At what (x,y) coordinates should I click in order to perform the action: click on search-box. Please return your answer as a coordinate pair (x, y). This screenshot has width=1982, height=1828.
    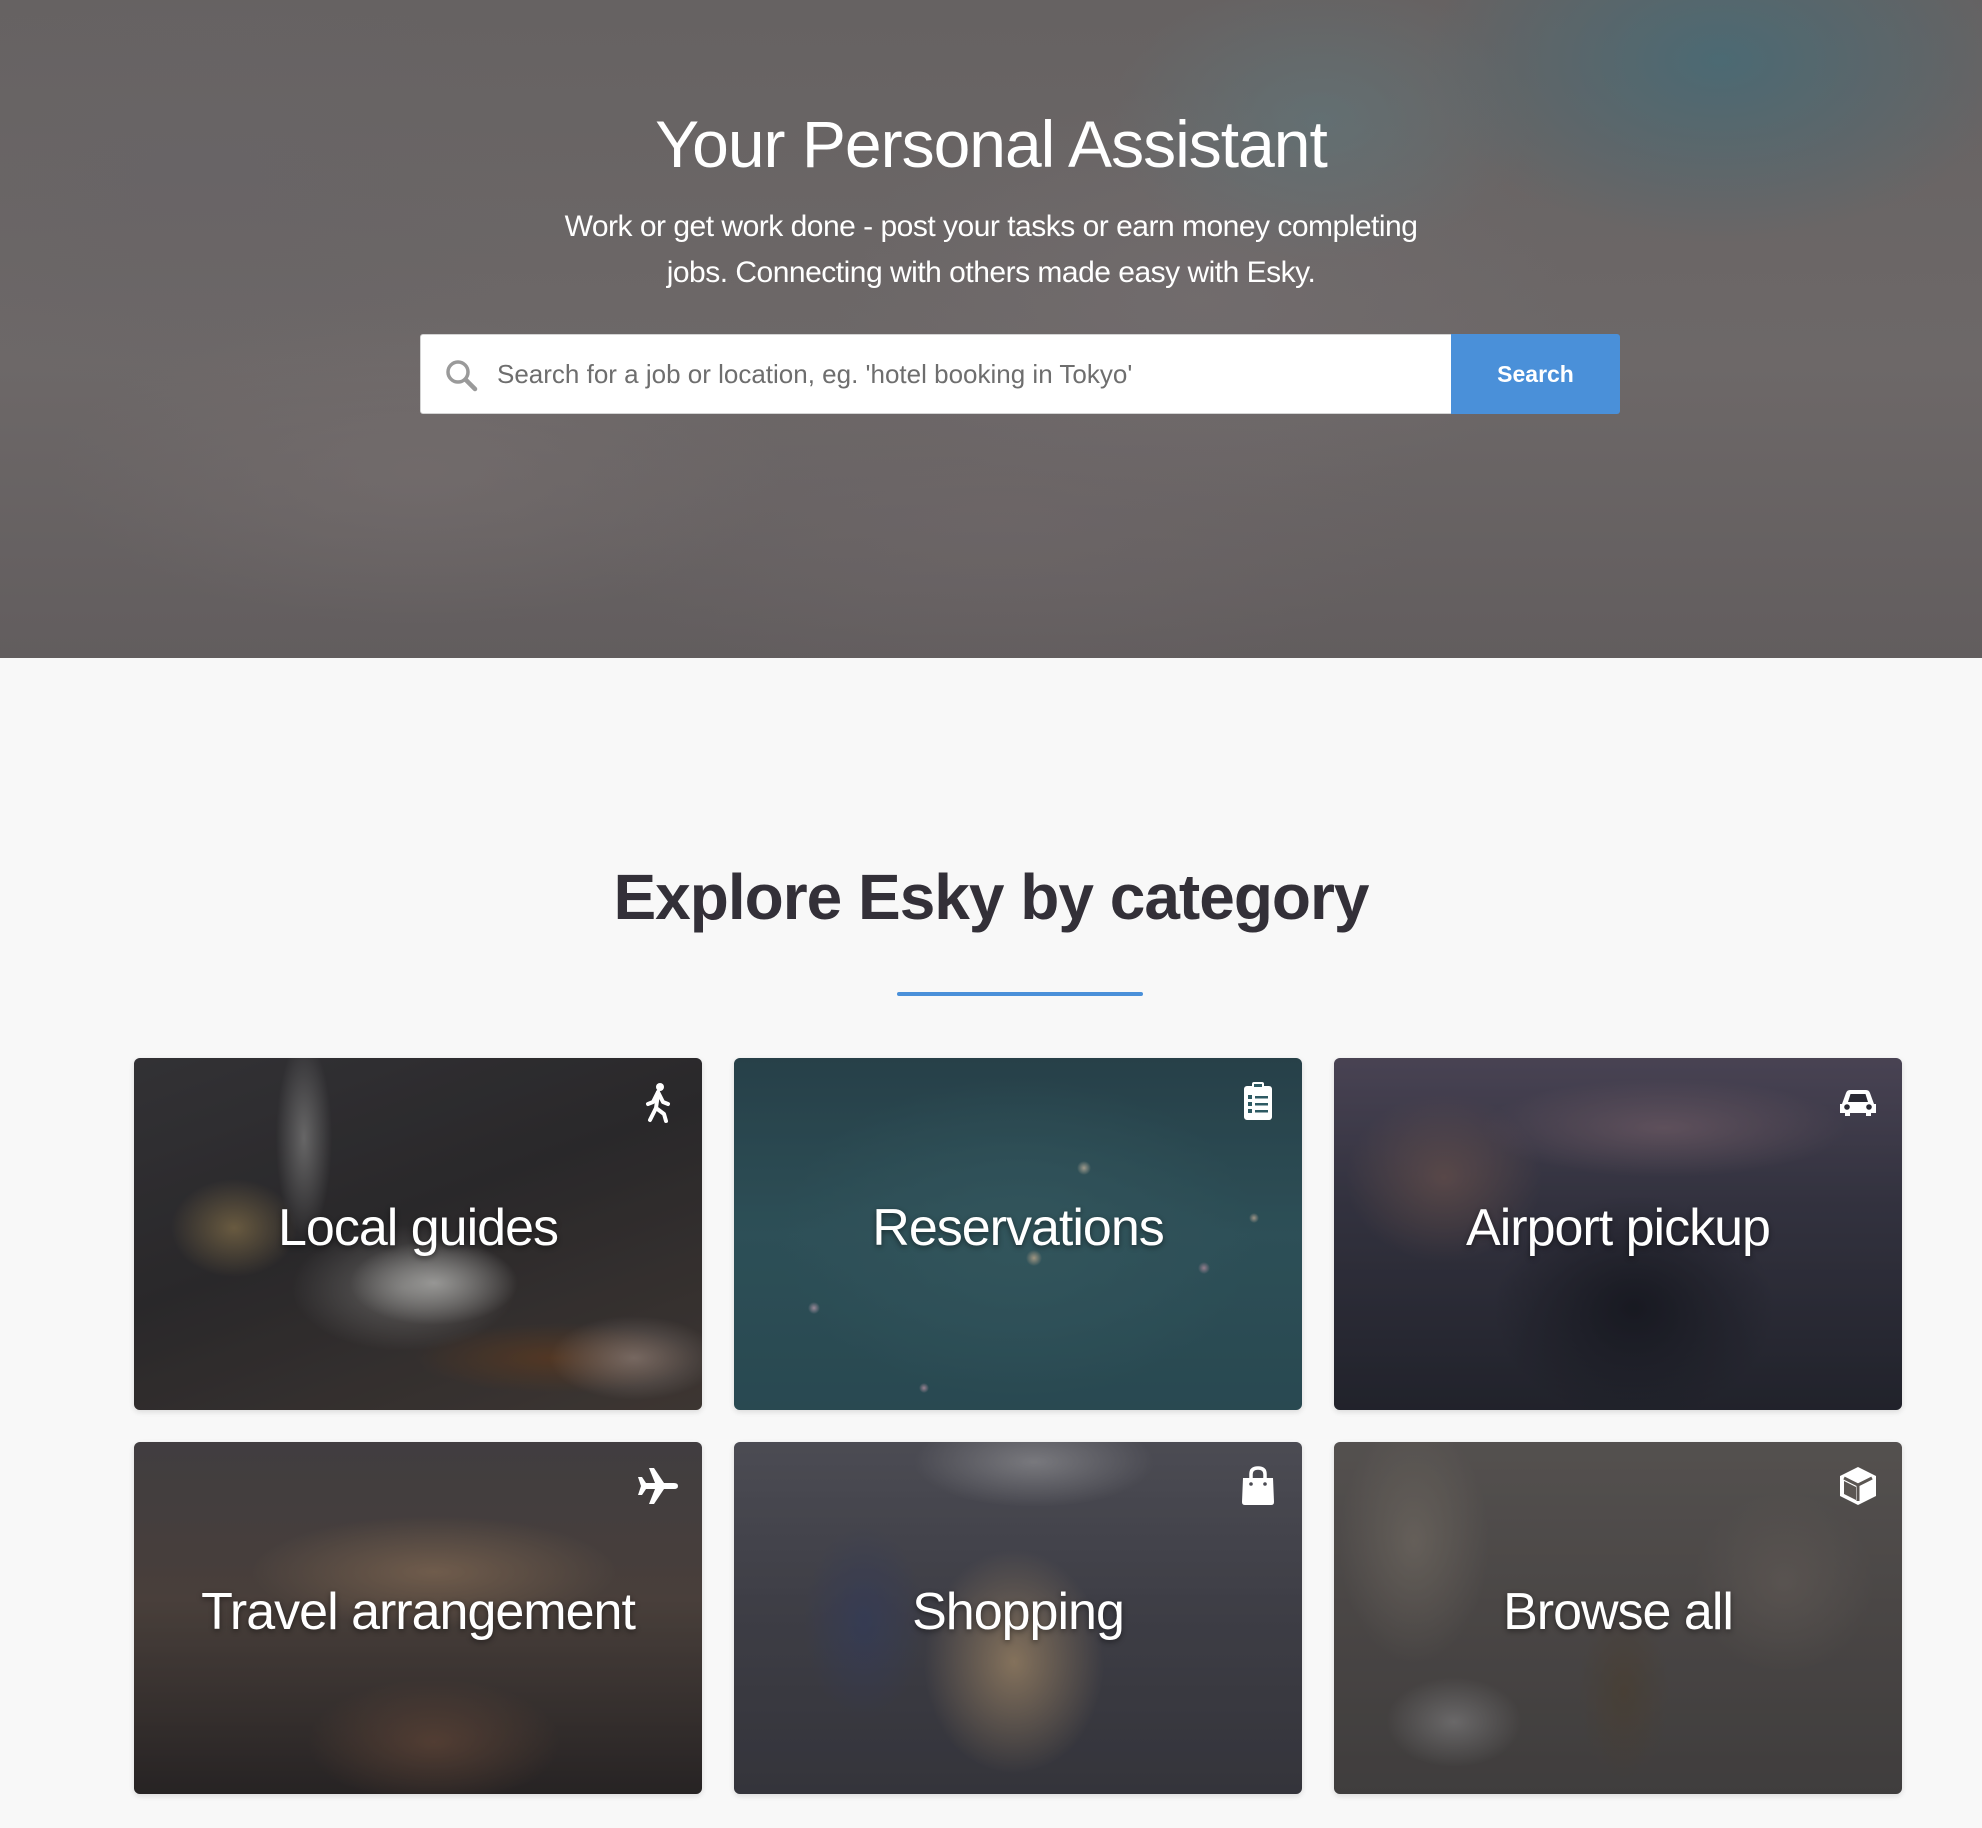
    Looking at the image, I should click on (936, 374).